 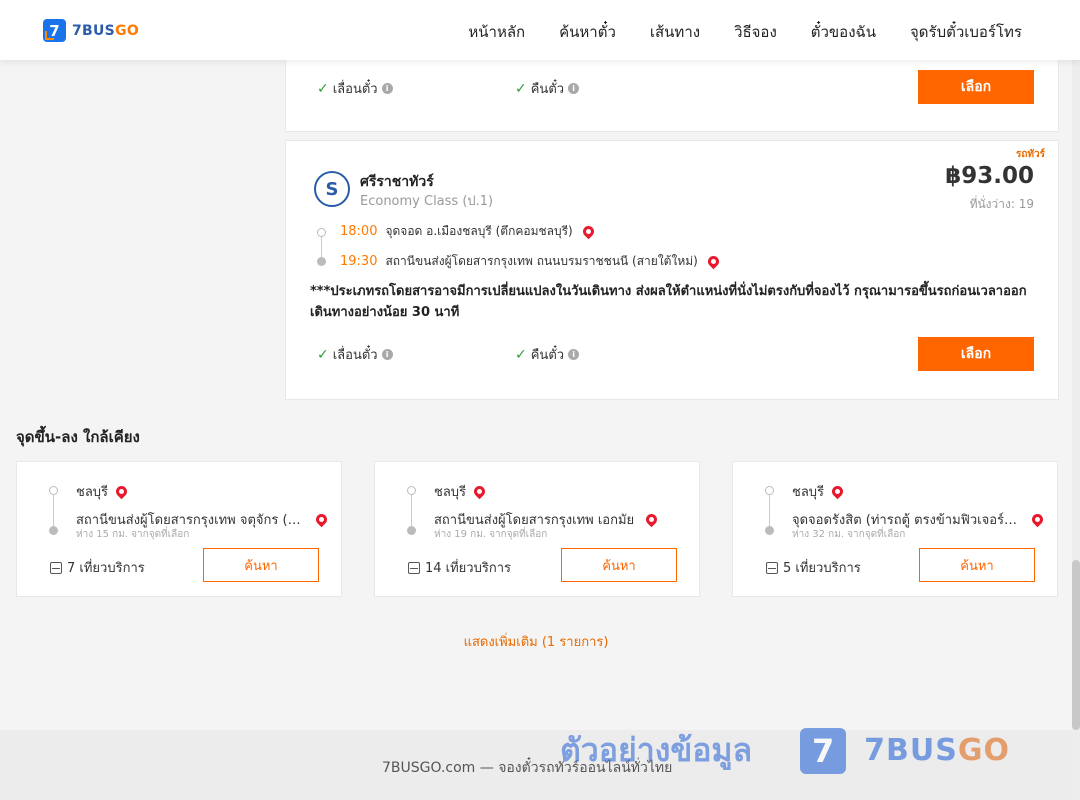 I want to click on departure-place: จุดจอด อ.เมืองชลบุรี (ตึกคอมชลบุรี), so click(x=479, y=231).